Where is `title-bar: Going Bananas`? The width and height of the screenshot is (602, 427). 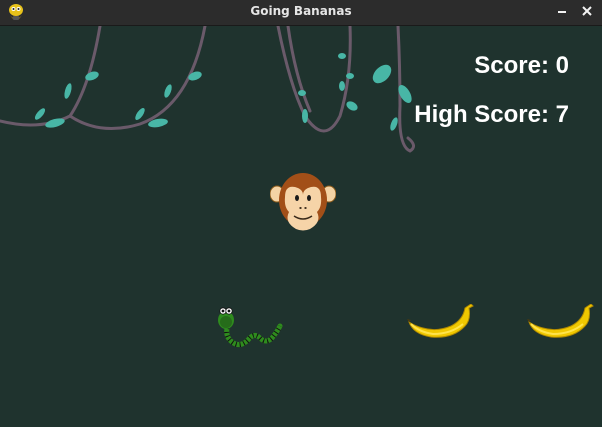 title-bar: Going Bananas is located at coordinates (301, 13).